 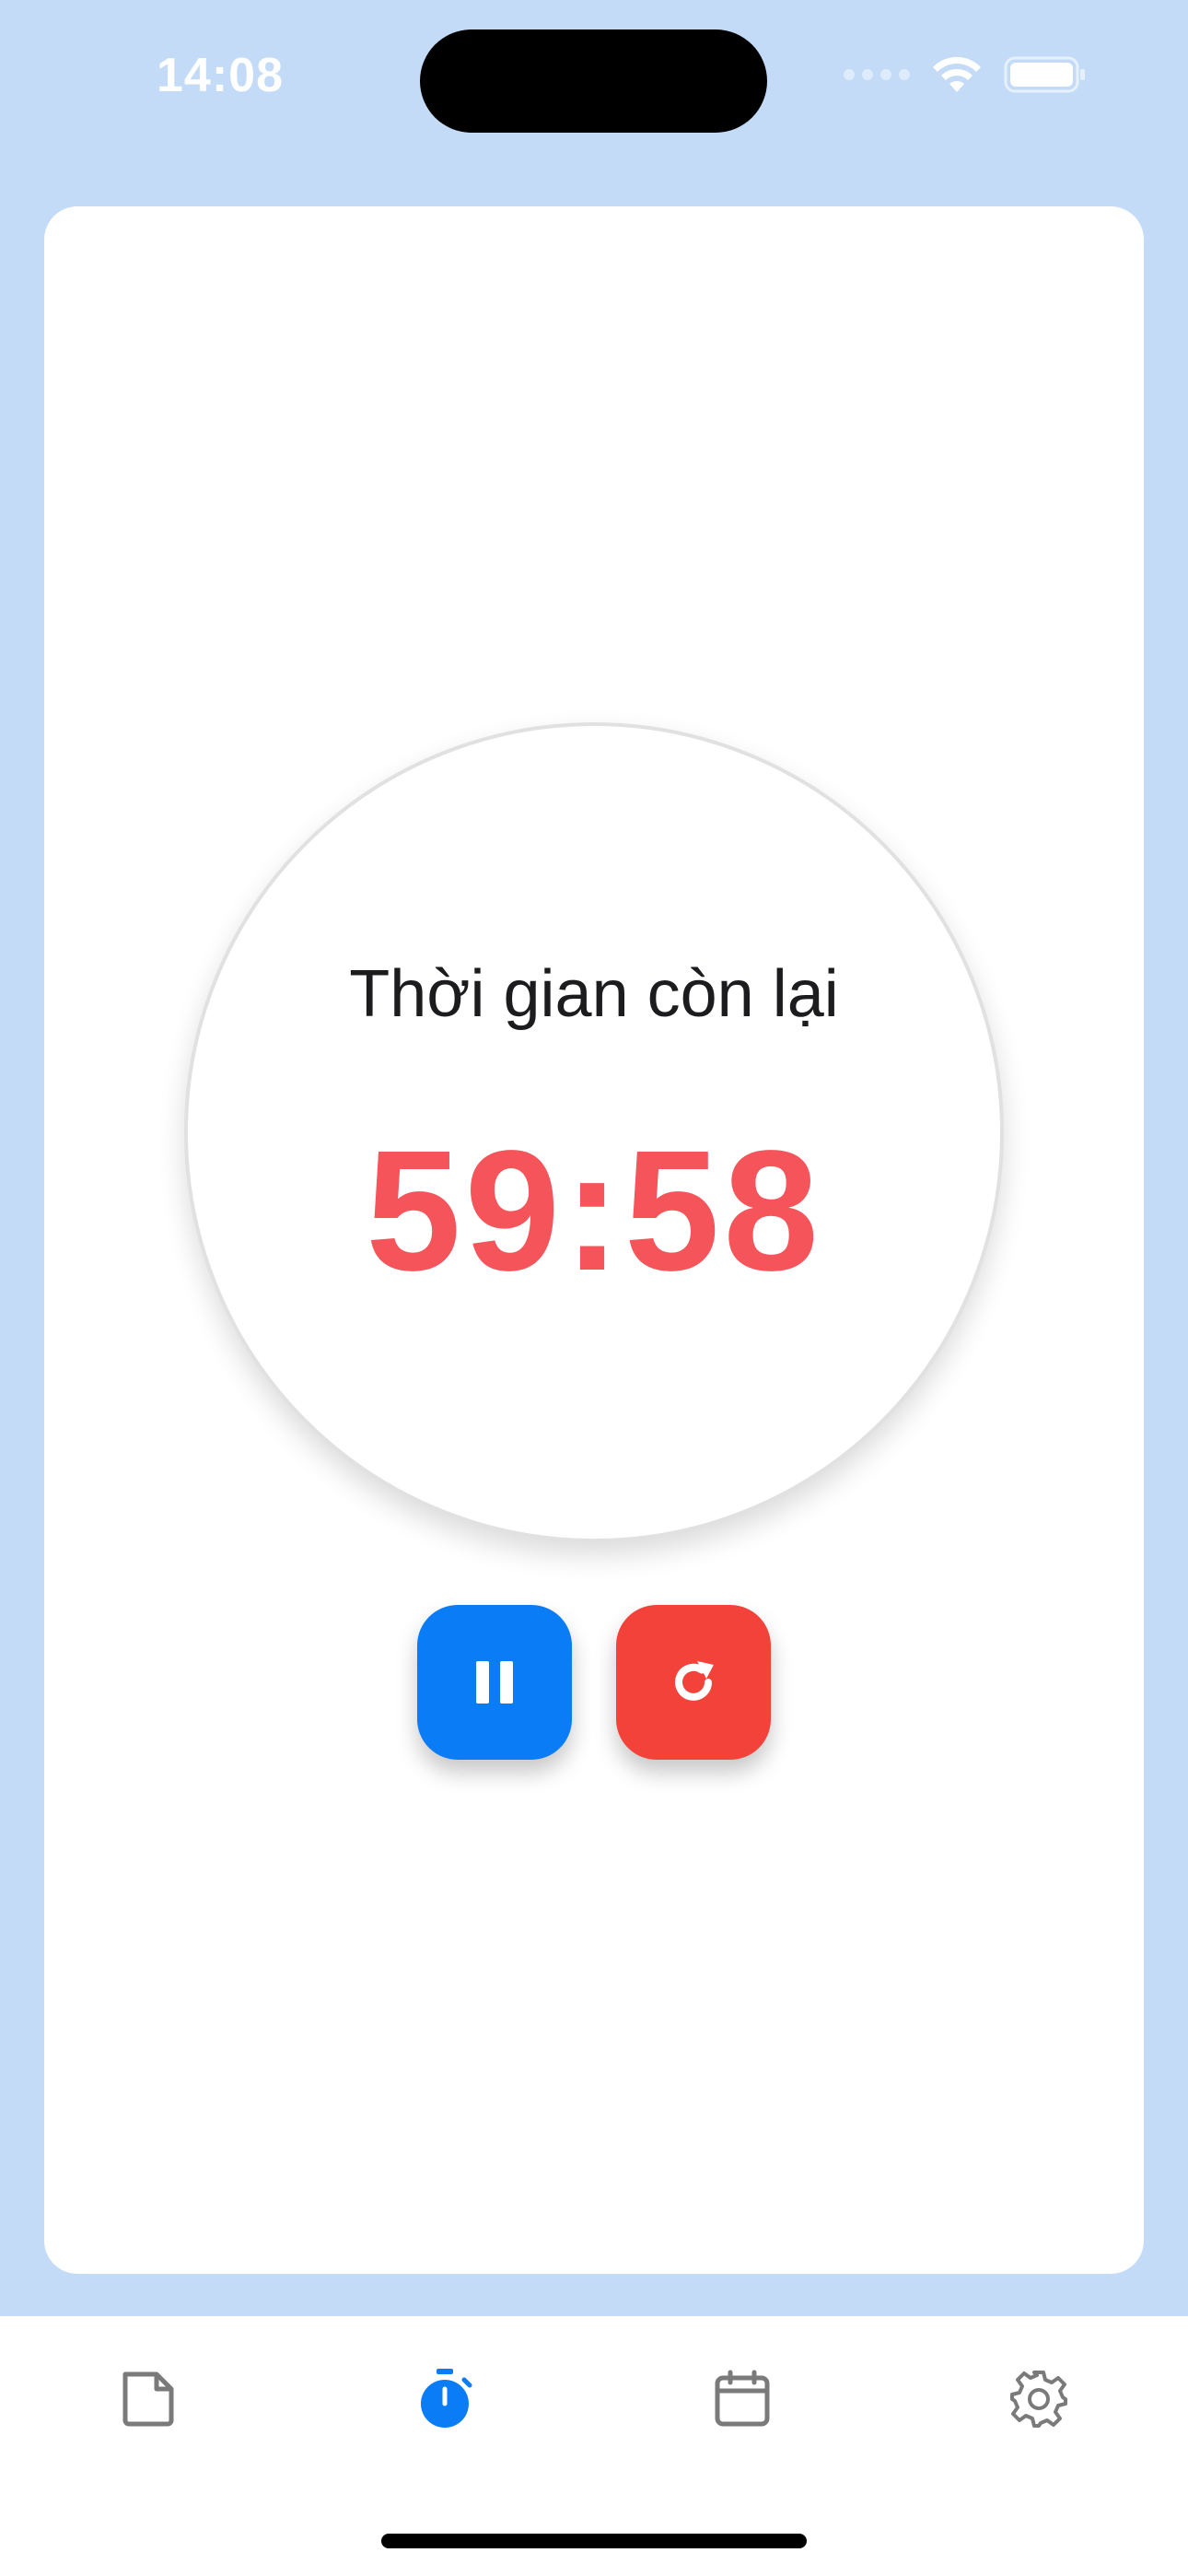 I want to click on calendar-icon, so click(x=742, y=2398).